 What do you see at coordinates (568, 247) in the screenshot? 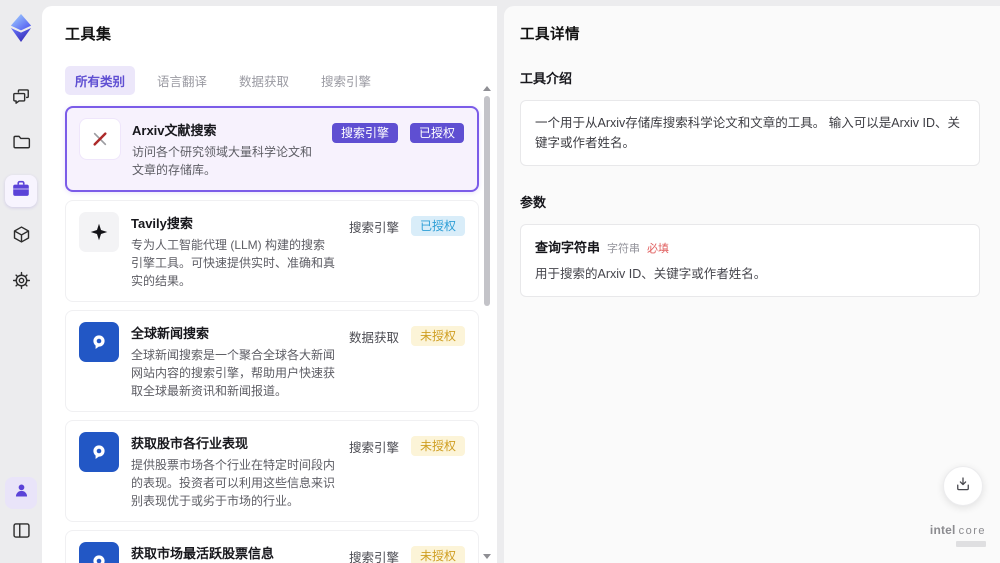
I see `param-name: 查询字符串` at bounding box center [568, 247].